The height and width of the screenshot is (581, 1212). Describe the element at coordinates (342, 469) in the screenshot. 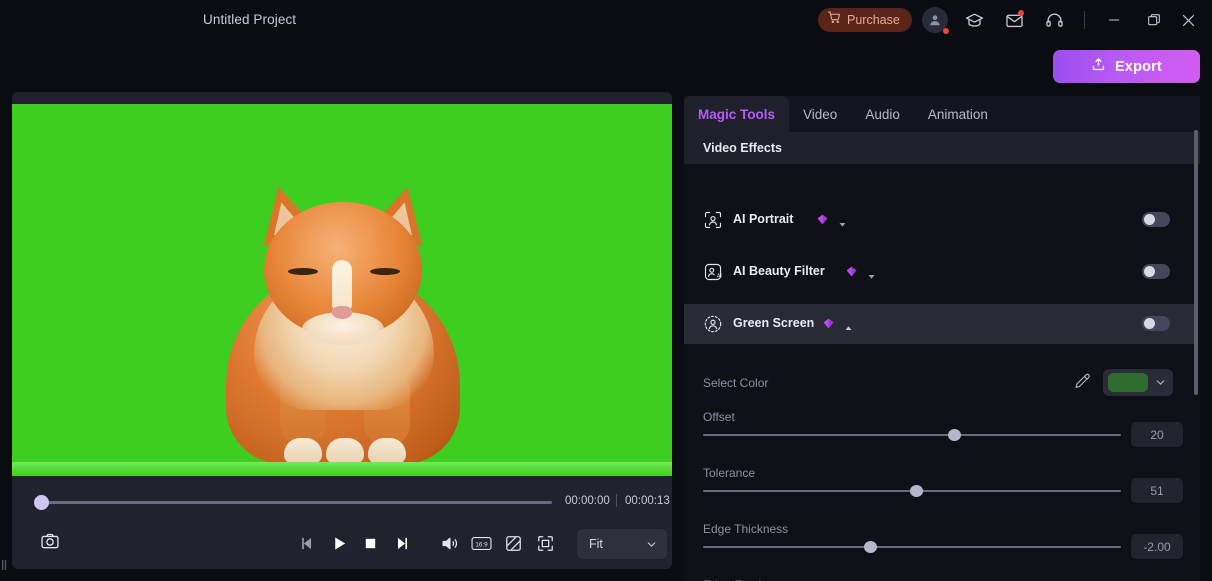

I see `preview-ledge` at that location.